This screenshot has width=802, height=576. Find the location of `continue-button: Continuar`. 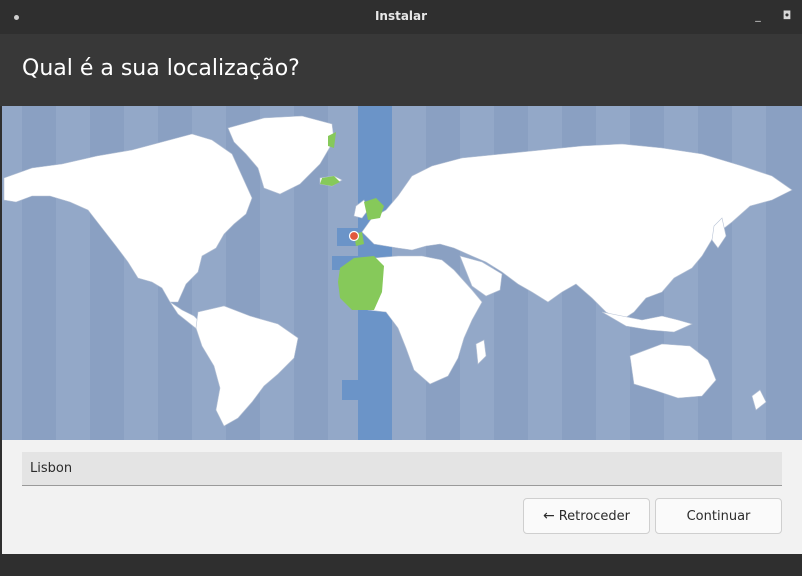

continue-button: Continuar is located at coordinates (718, 516).